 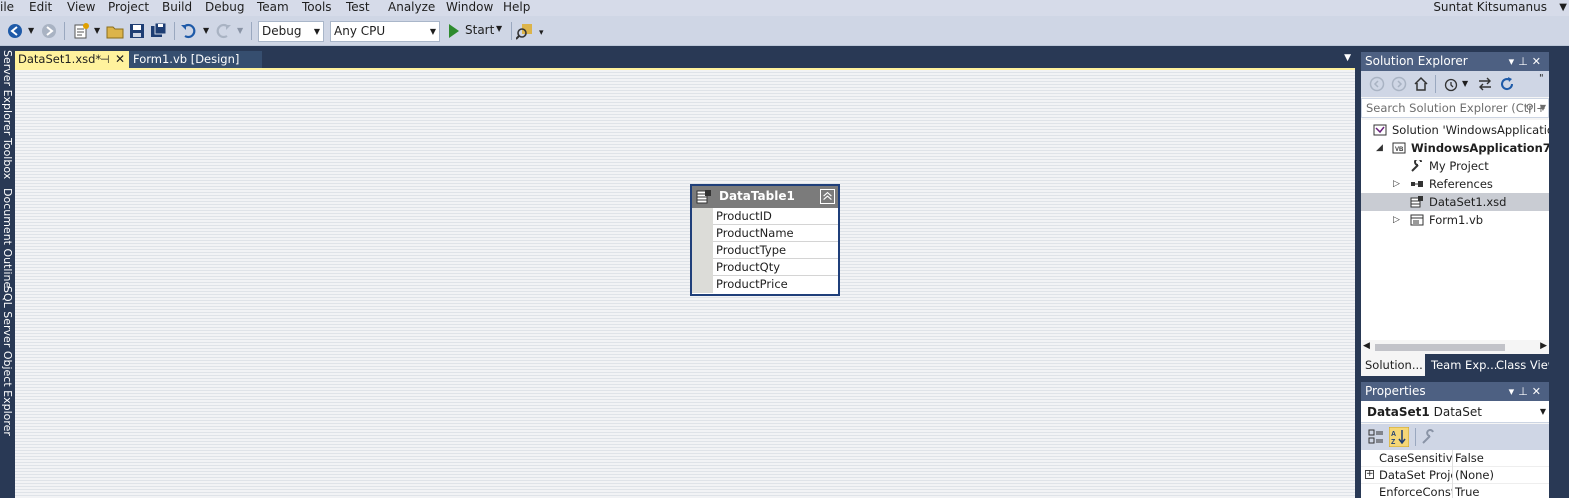 What do you see at coordinates (1507, 84) in the screenshot?
I see `refresh-icon` at bounding box center [1507, 84].